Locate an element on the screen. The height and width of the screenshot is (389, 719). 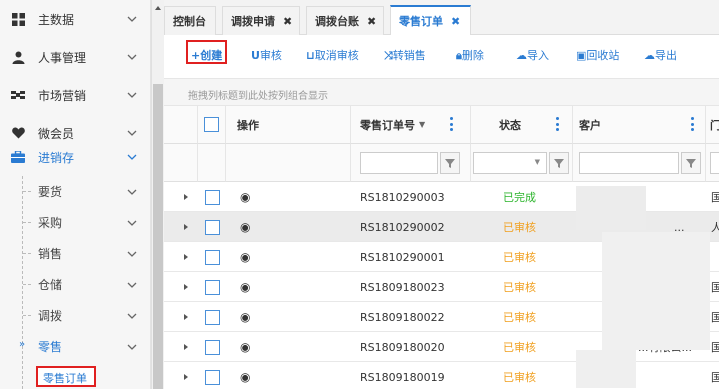
sidebar-item-transfer: 调拨 is located at coordinates (75, 315).